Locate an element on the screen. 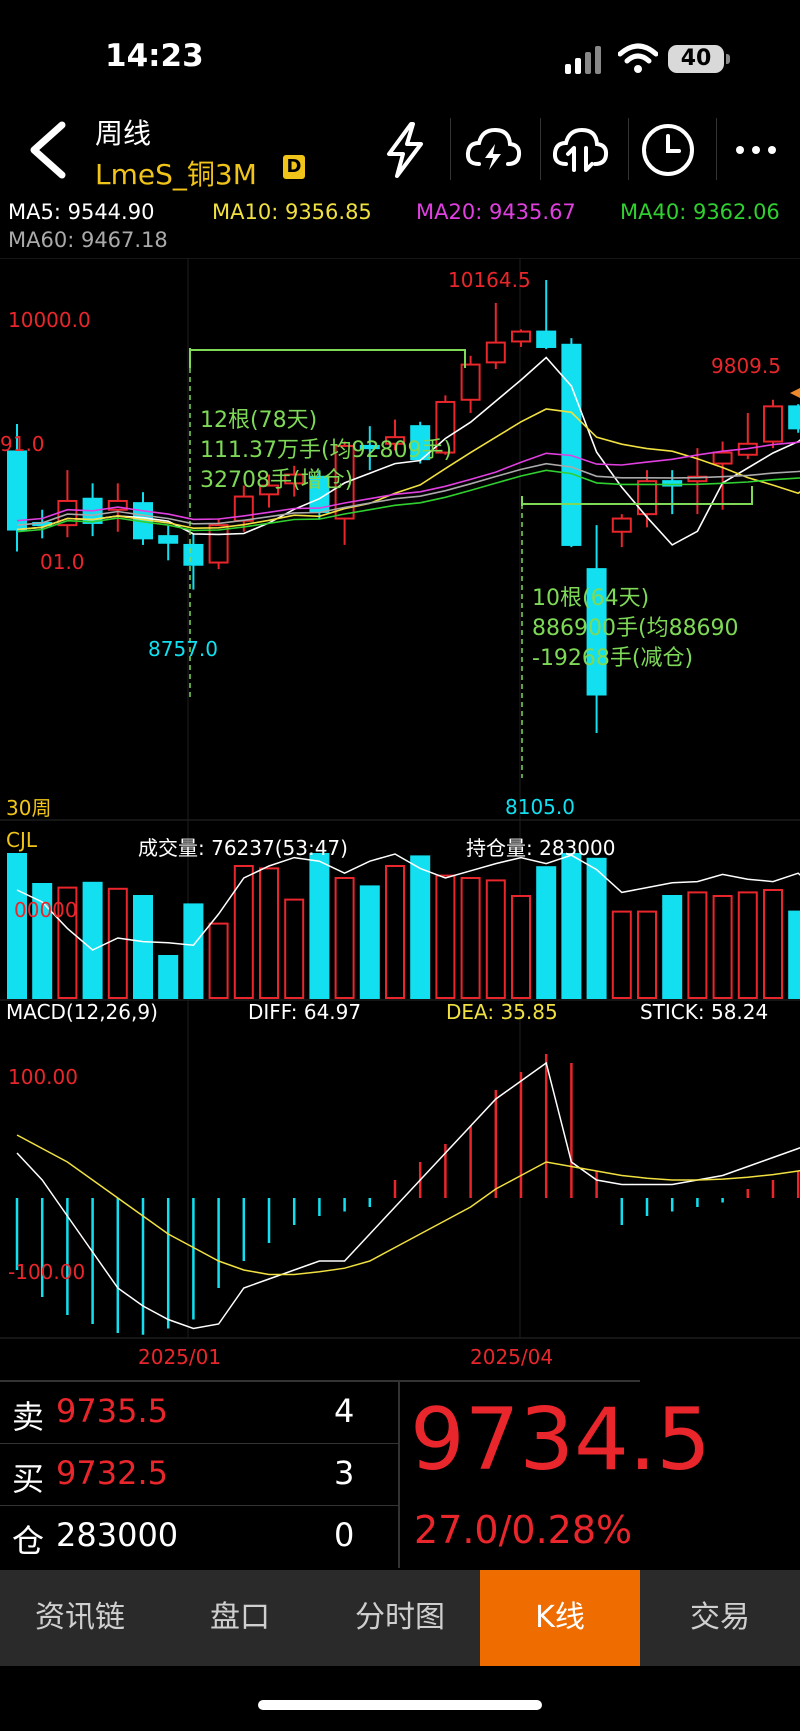 Image resolution: width=800 pixels, height=1731 pixels. home-indicator is located at coordinates (400, 1705).